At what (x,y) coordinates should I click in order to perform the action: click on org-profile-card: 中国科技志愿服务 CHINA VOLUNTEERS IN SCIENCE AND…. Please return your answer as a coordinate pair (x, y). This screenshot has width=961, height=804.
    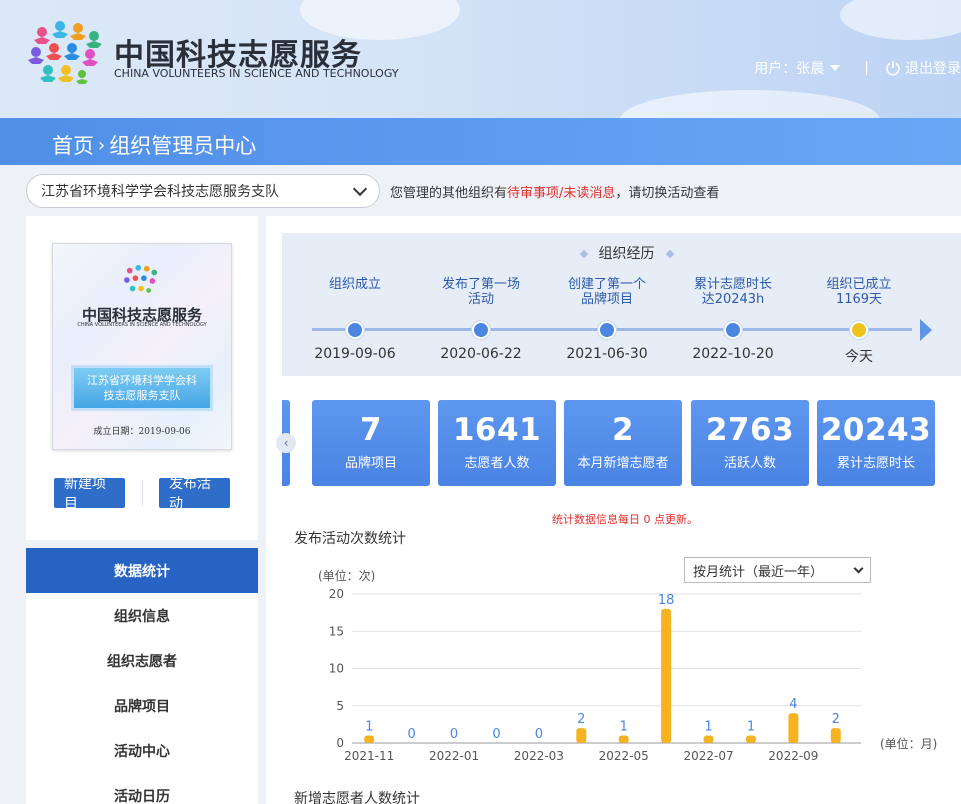
    Looking at the image, I should click on (142, 378).